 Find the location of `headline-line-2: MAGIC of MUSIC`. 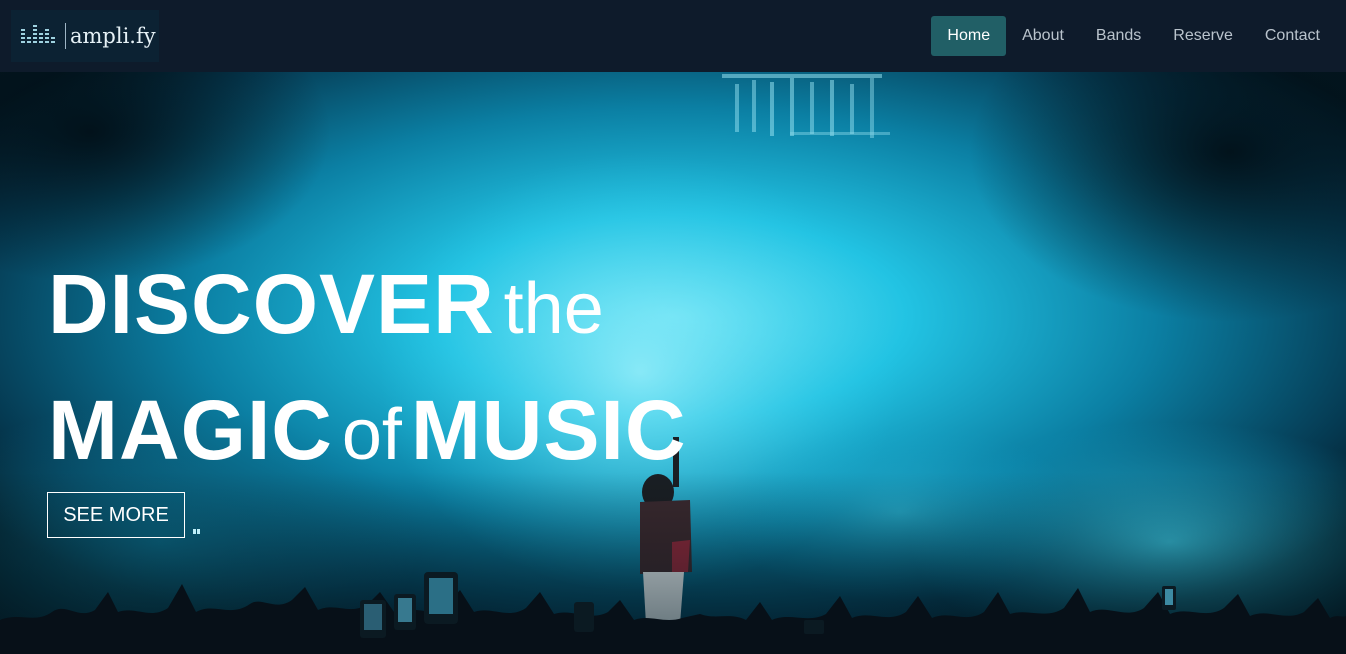

headline-line-2: MAGIC of MUSIC is located at coordinates (367, 439).